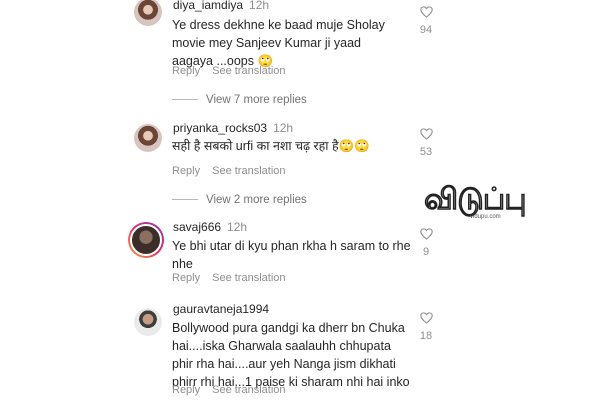  What do you see at coordinates (485, 217) in the screenshot?
I see `logo-subtext: vidupu.com` at bounding box center [485, 217].